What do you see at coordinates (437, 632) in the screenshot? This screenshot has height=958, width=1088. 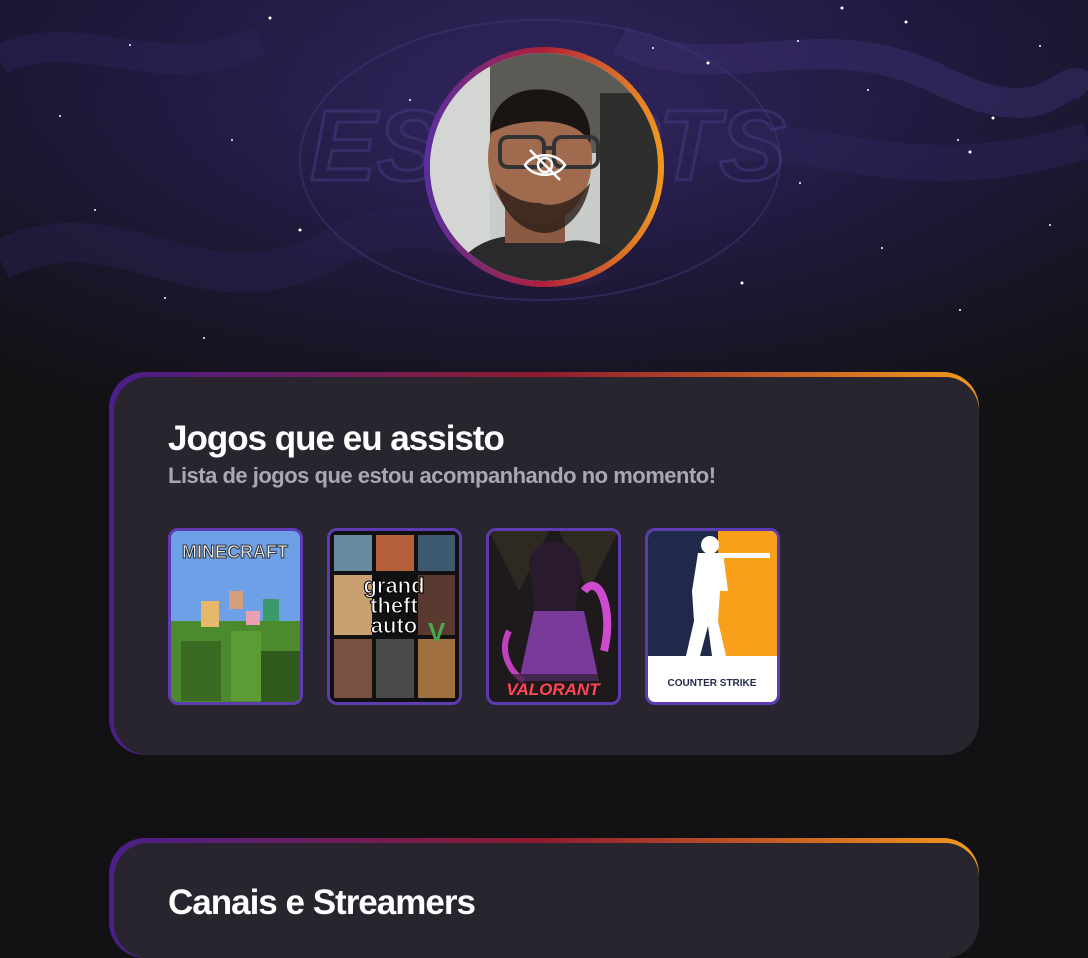 I see `svg-text: V` at bounding box center [437, 632].